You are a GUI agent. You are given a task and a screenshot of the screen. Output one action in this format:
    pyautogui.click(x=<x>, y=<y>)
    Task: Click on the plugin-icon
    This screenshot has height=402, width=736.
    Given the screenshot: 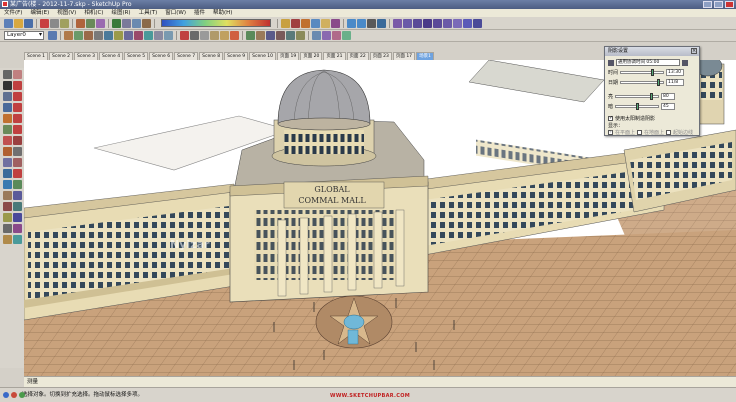 What is the action you would take?
    pyautogui.click(x=335, y=23)
    